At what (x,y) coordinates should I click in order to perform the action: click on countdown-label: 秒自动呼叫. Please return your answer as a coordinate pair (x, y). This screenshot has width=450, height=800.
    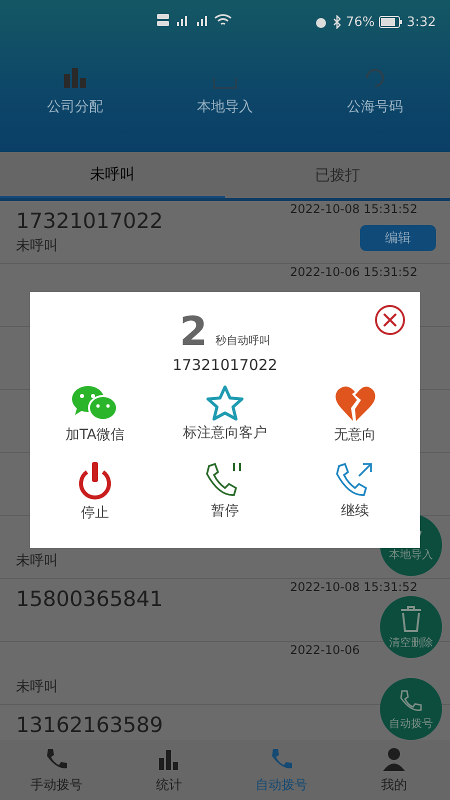
    Looking at the image, I should click on (242, 341).